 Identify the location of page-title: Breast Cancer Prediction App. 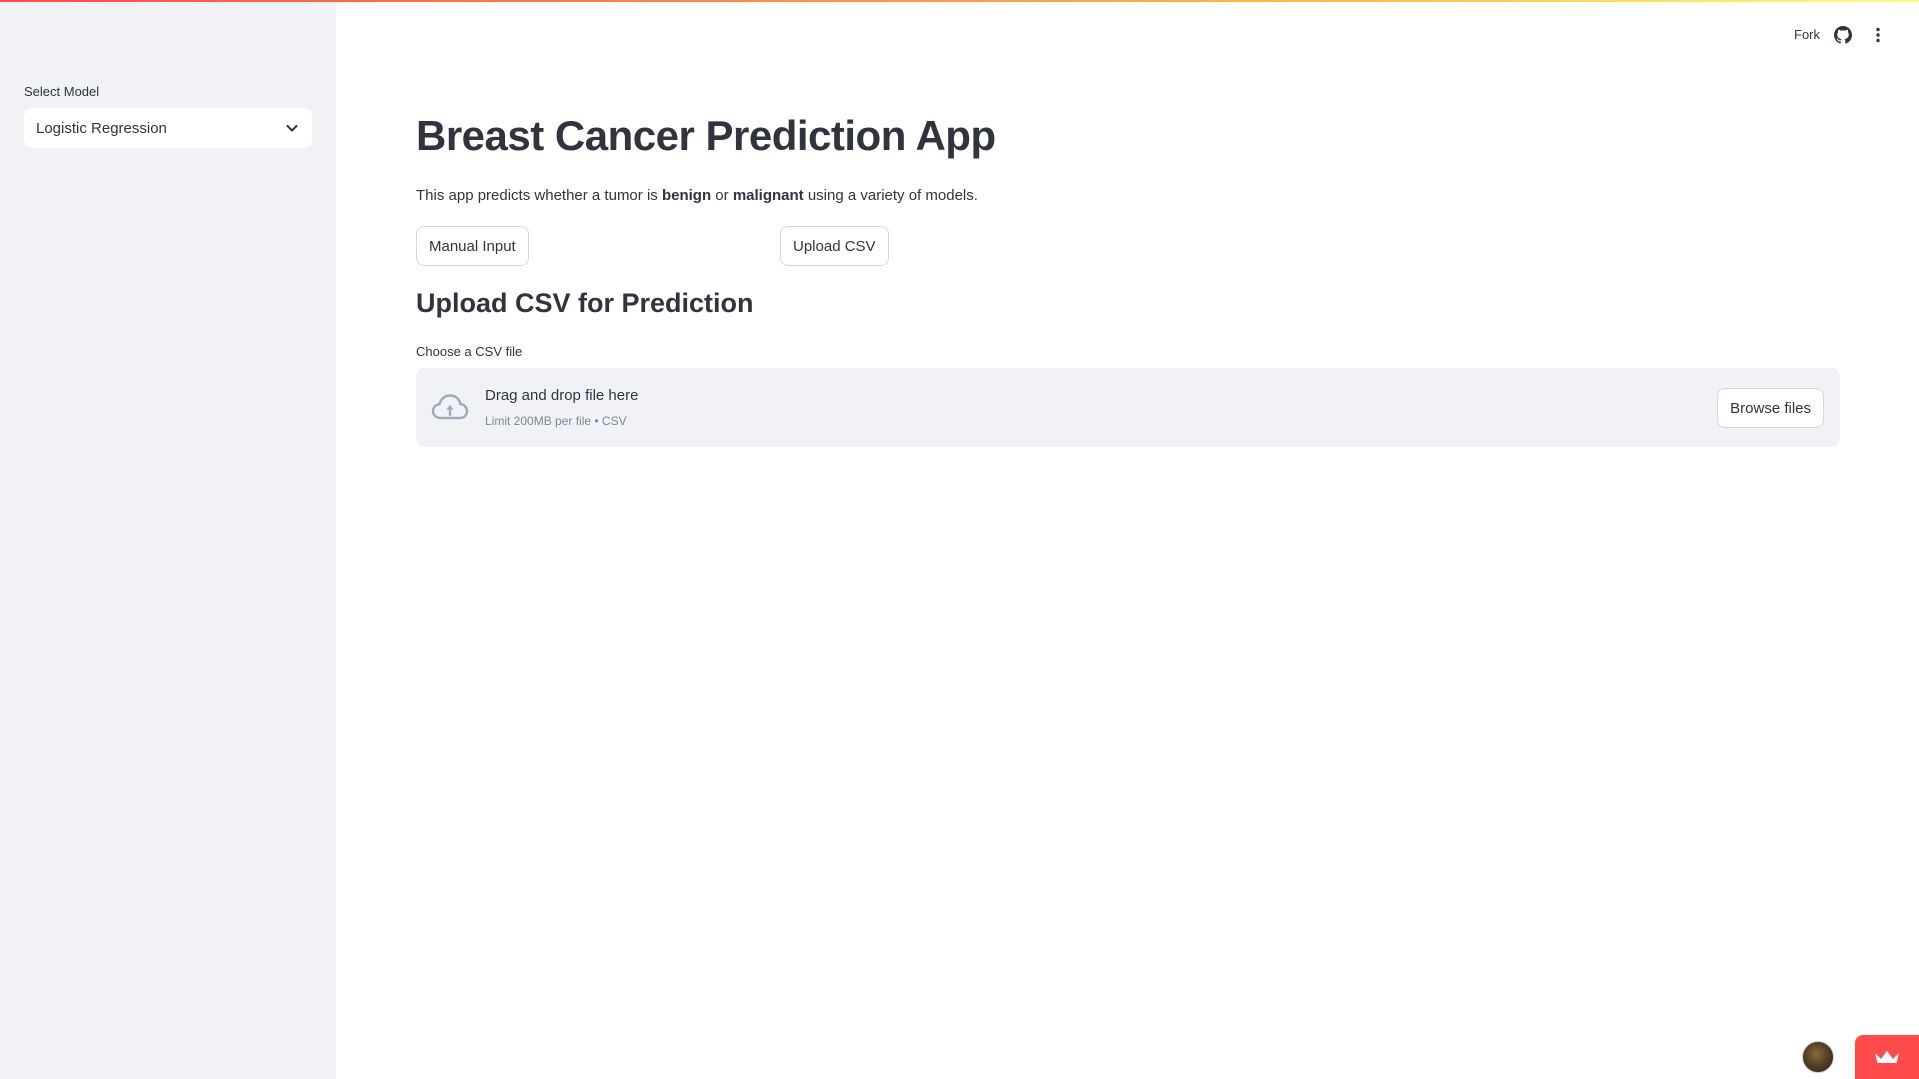
(706, 135).